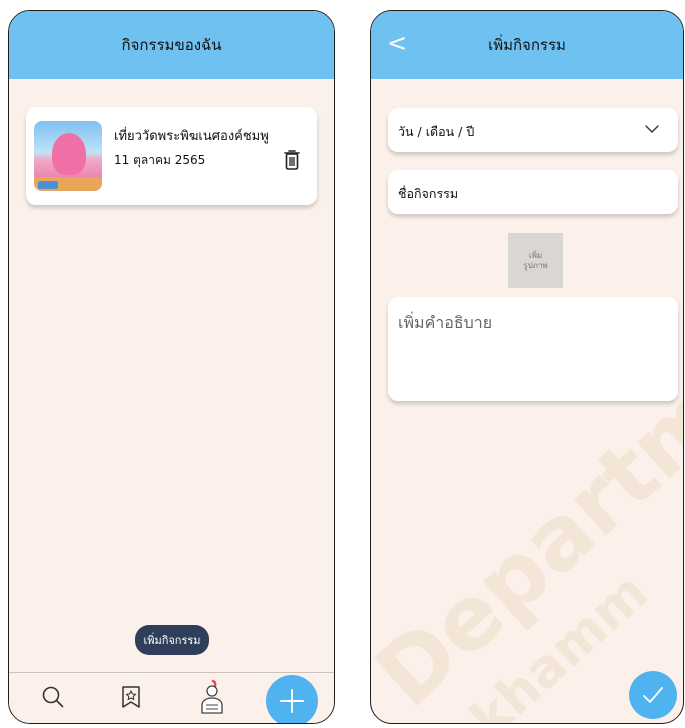 This screenshot has height=728, width=685. What do you see at coordinates (160, 160) in the screenshot?
I see `activity-date: 11 ตุลาคม 2565` at bounding box center [160, 160].